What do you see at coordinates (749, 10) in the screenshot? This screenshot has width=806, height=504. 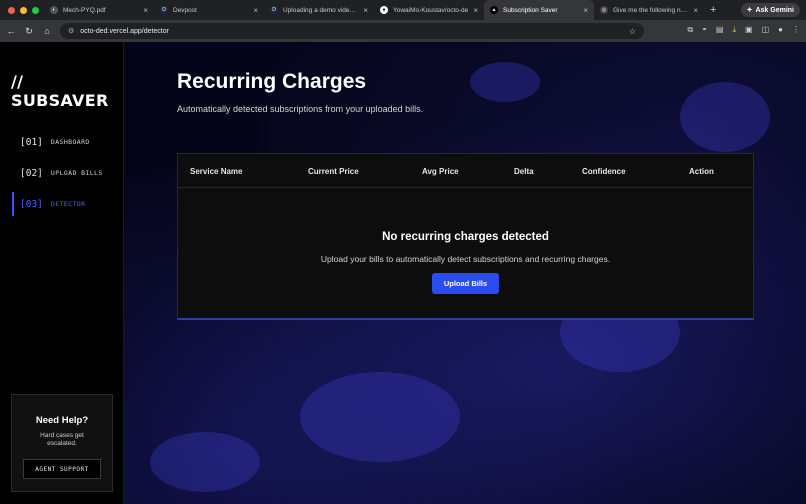 I see `gemini-icon: ✦` at bounding box center [749, 10].